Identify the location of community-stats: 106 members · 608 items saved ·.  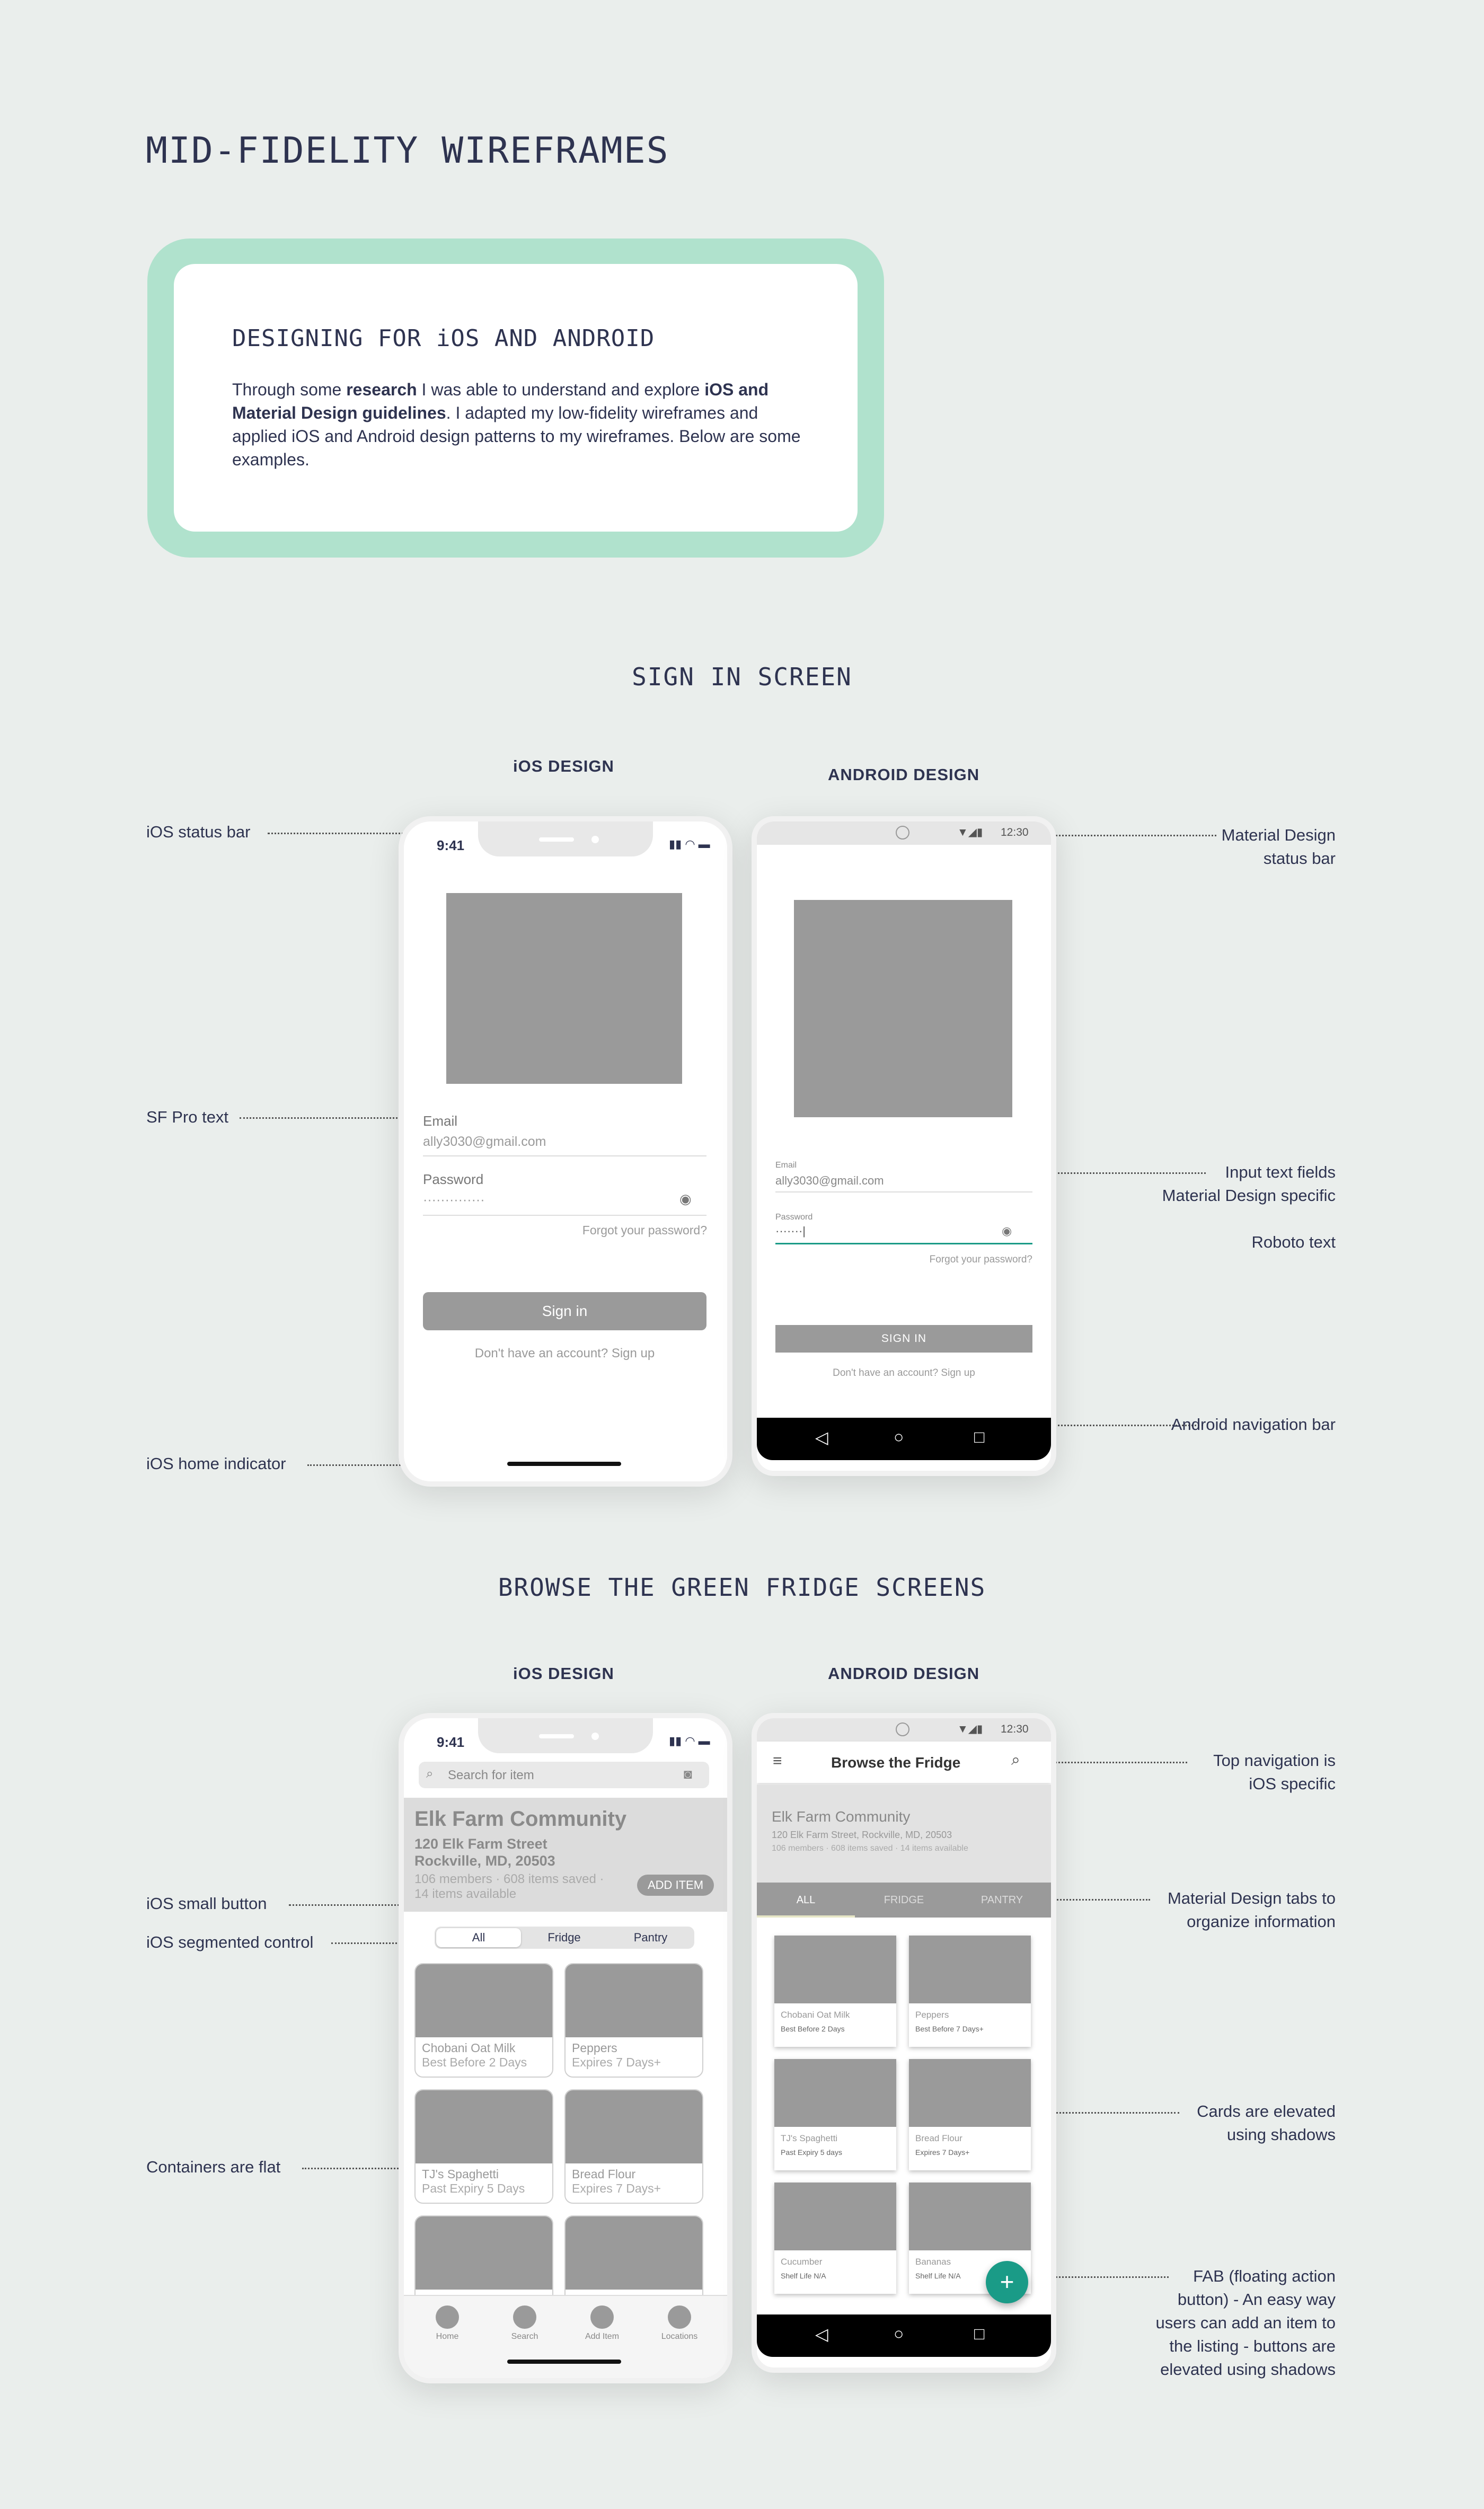
(509, 1879).